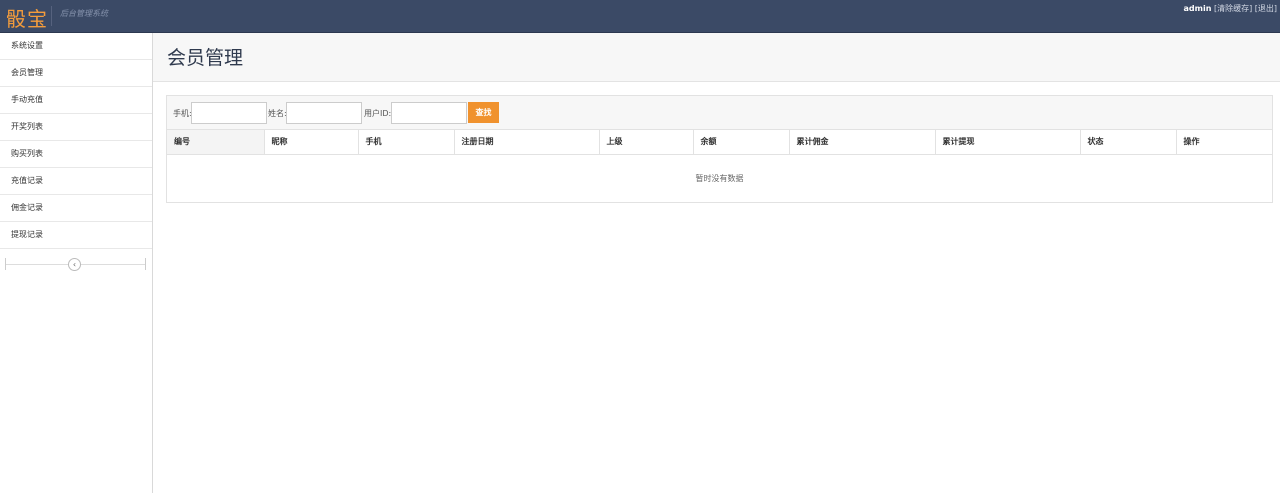 The height and width of the screenshot is (493, 1280). I want to click on column-header-id: 编号, so click(216, 142).